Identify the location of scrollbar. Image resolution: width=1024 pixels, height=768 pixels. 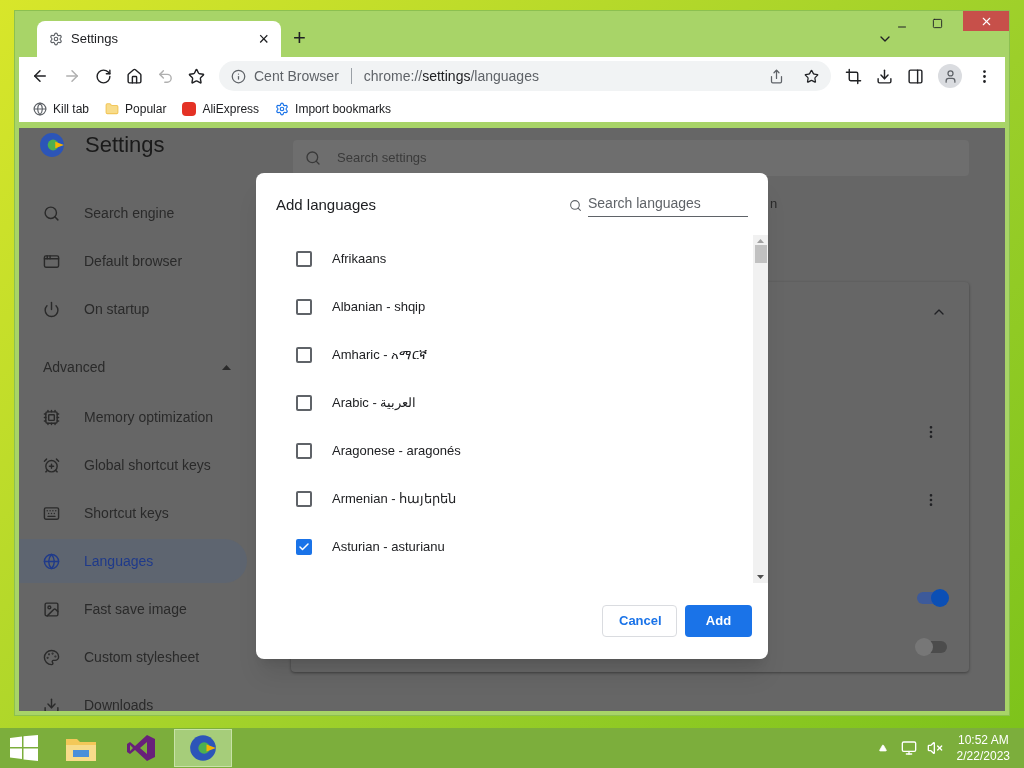
(760, 409).